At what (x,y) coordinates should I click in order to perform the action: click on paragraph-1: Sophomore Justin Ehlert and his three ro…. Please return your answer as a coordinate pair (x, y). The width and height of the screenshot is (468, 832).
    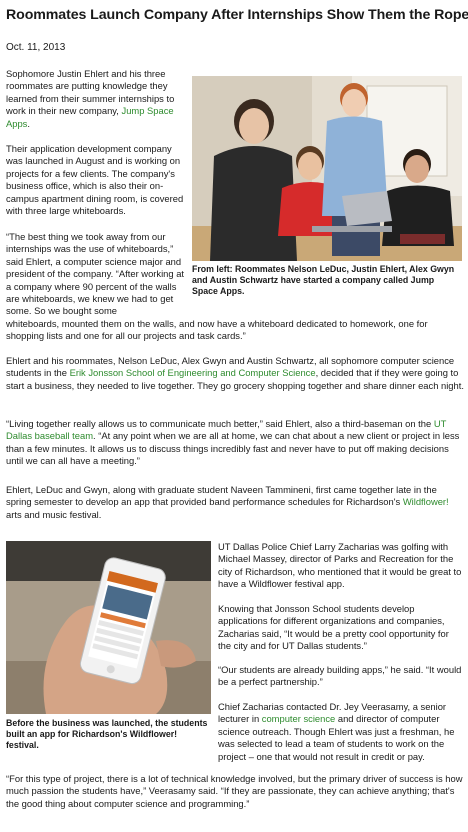
    Looking at the image, I should click on (95, 99).